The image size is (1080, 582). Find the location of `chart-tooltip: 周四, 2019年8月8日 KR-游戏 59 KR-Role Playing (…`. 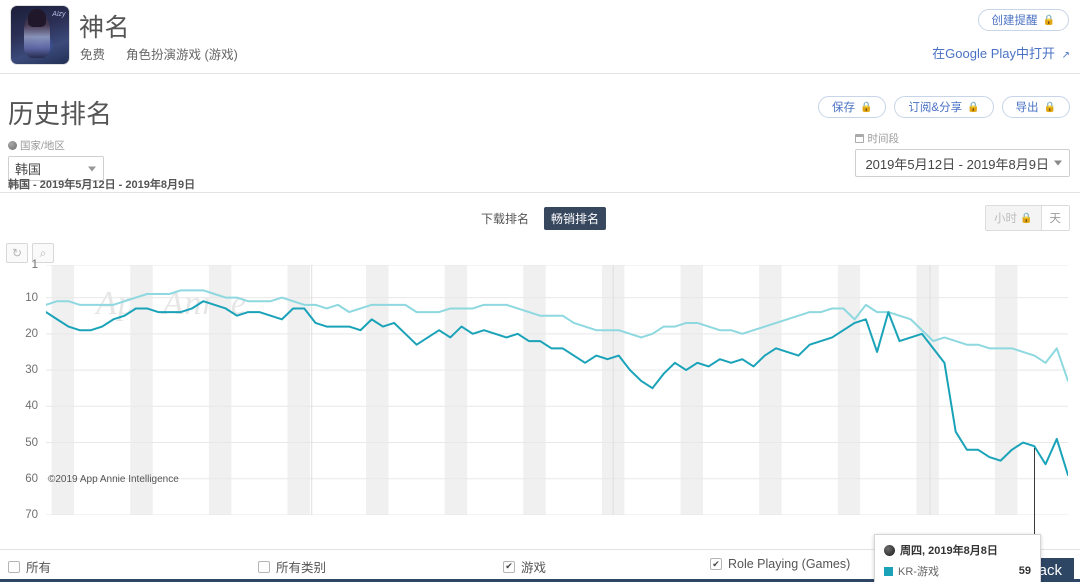

chart-tooltip: 周四, 2019年8月8日 KR-游戏 59 KR-Role Playing (… is located at coordinates (957, 558).